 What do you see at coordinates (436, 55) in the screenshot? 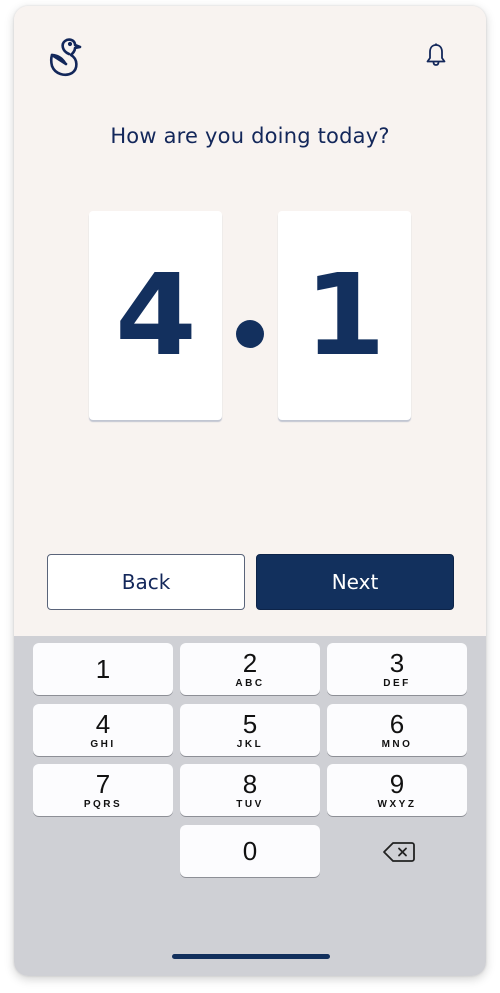
I see `bell-icon` at bounding box center [436, 55].